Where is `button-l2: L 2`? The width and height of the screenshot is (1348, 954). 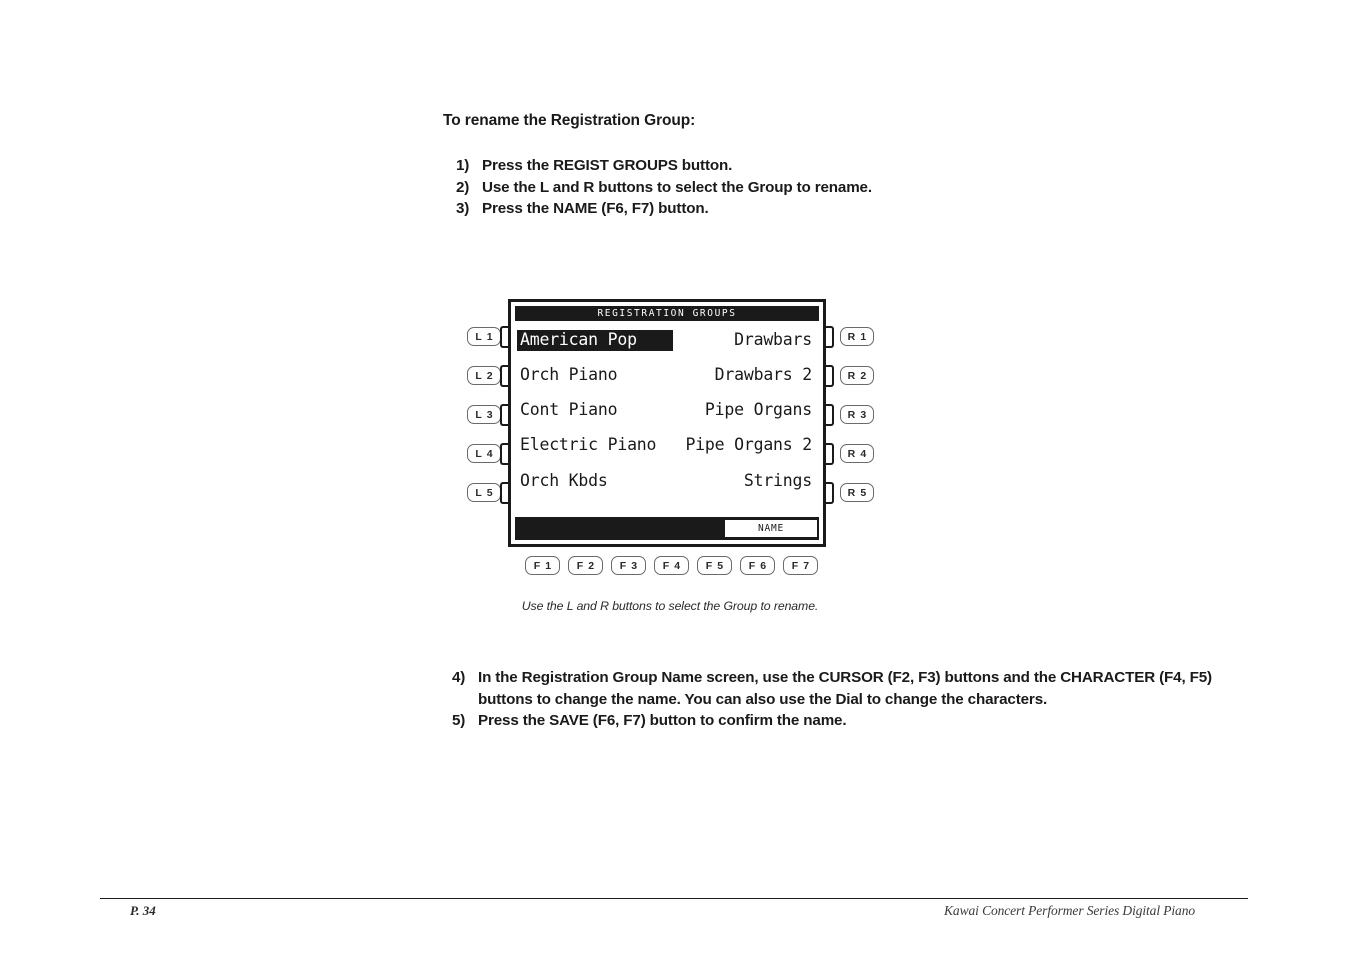
button-l2: L 2 is located at coordinates (484, 375).